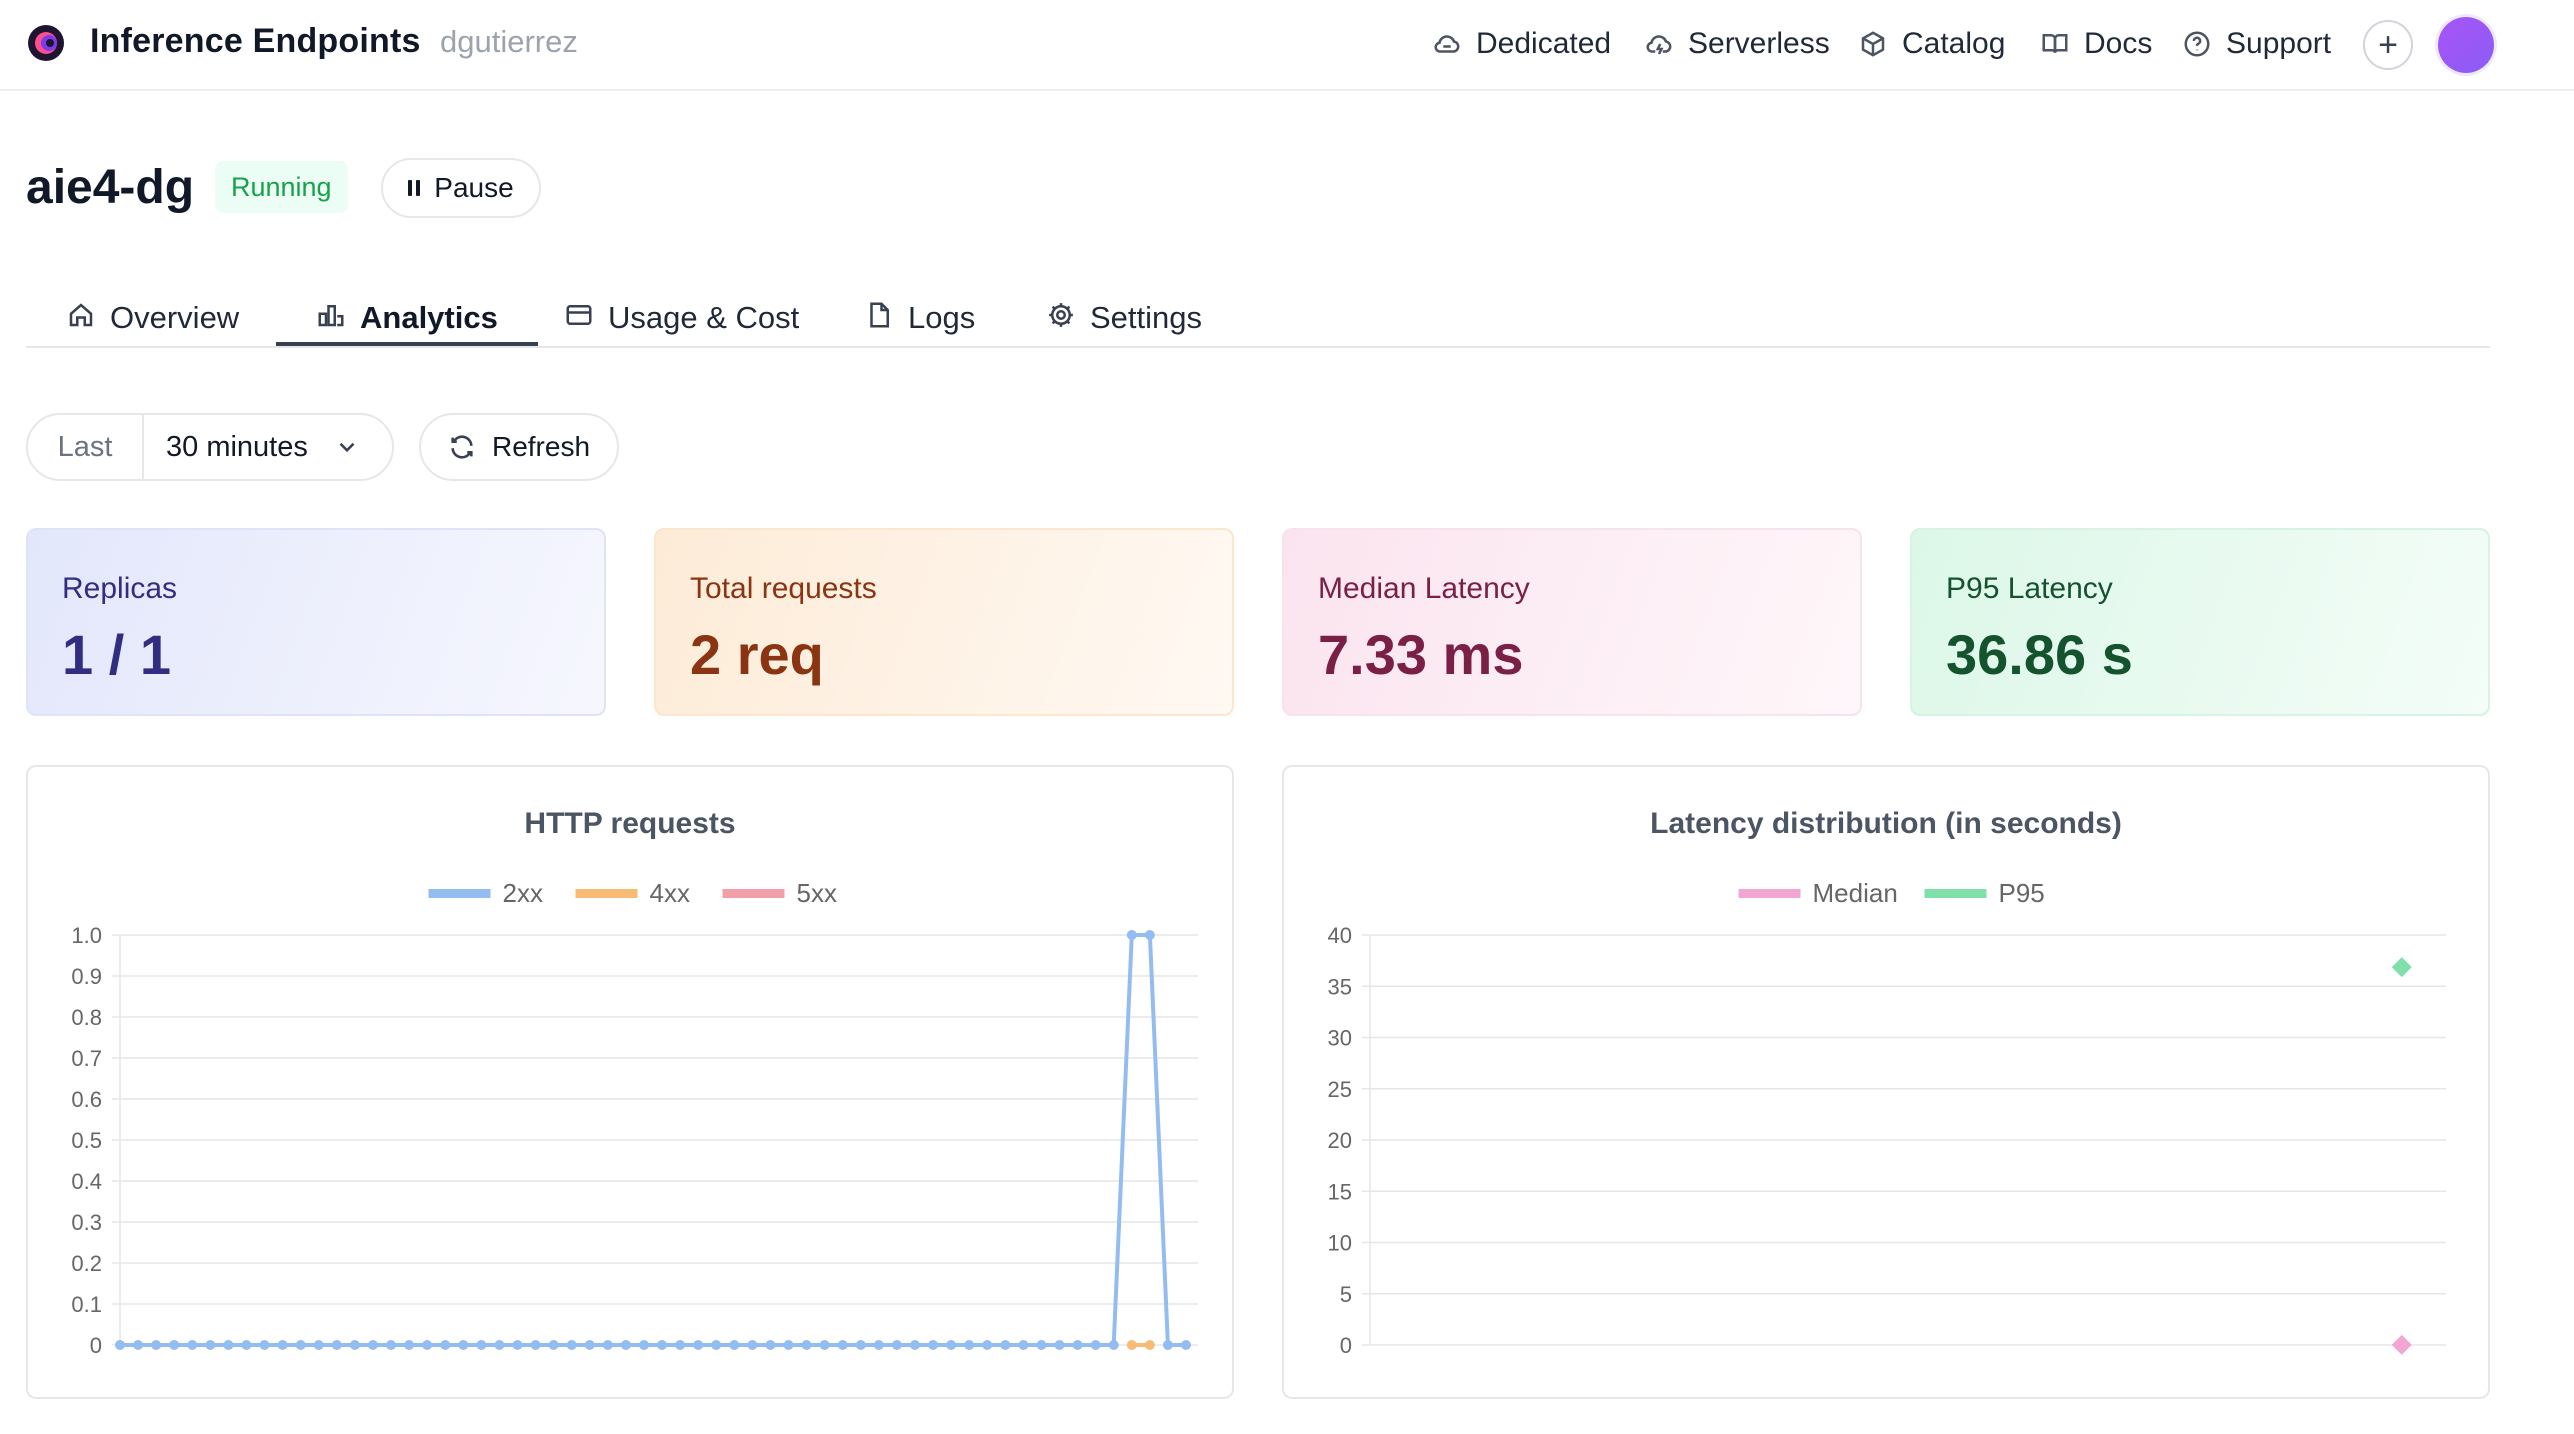 The image size is (2574, 1434). I want to click on stat-label: Median Latency, so click(1424, 588).